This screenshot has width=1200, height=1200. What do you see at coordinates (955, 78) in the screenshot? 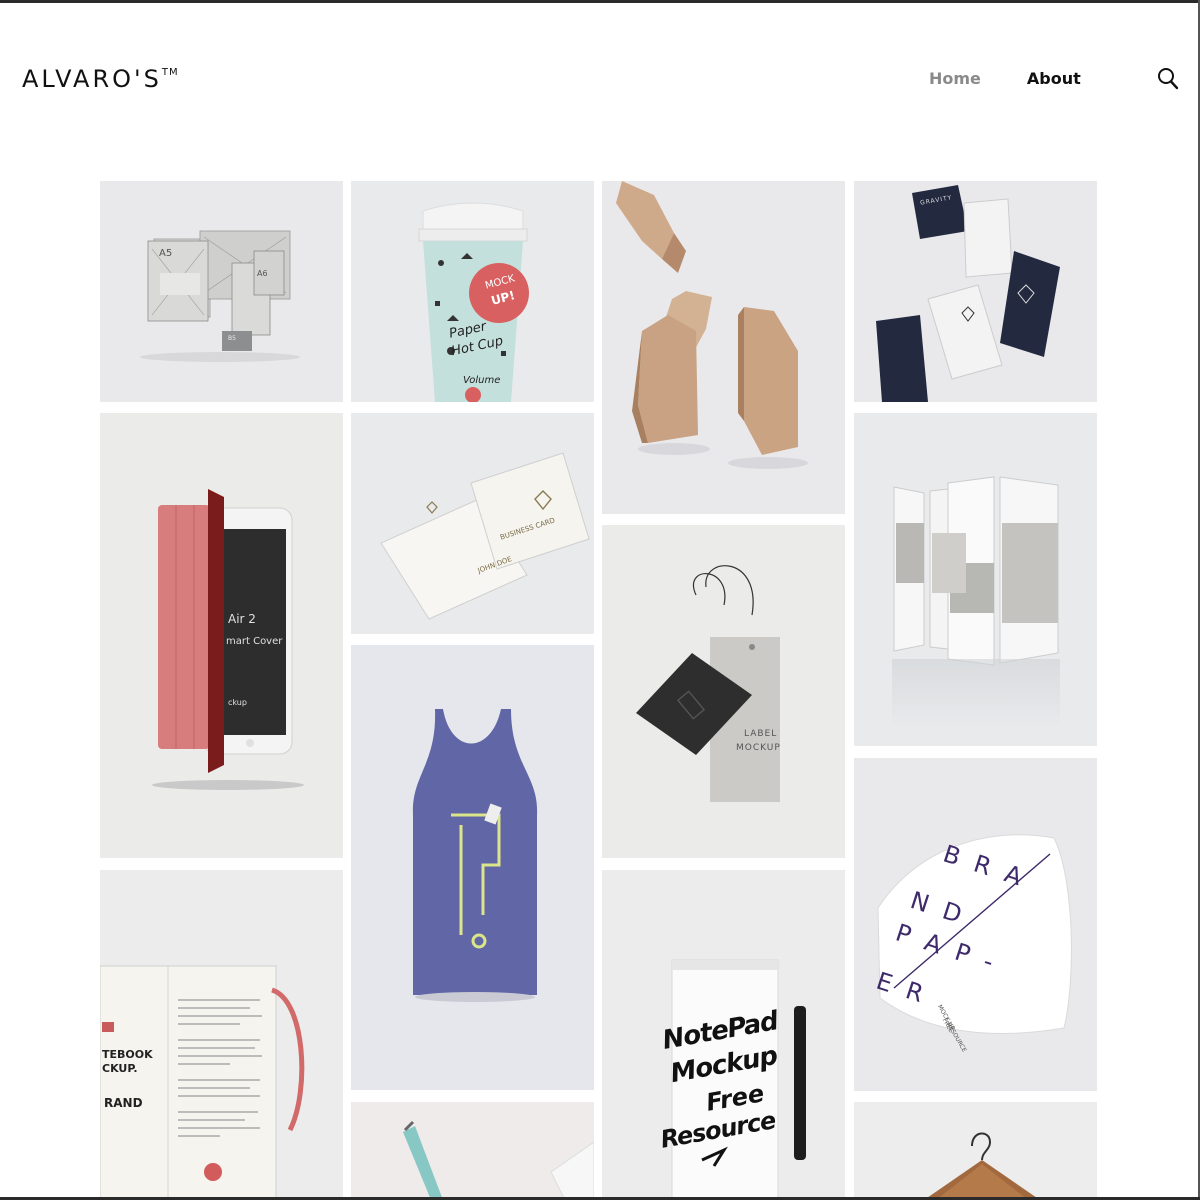
I see `nav-home-link: Home` at bounding box center [955, 78].